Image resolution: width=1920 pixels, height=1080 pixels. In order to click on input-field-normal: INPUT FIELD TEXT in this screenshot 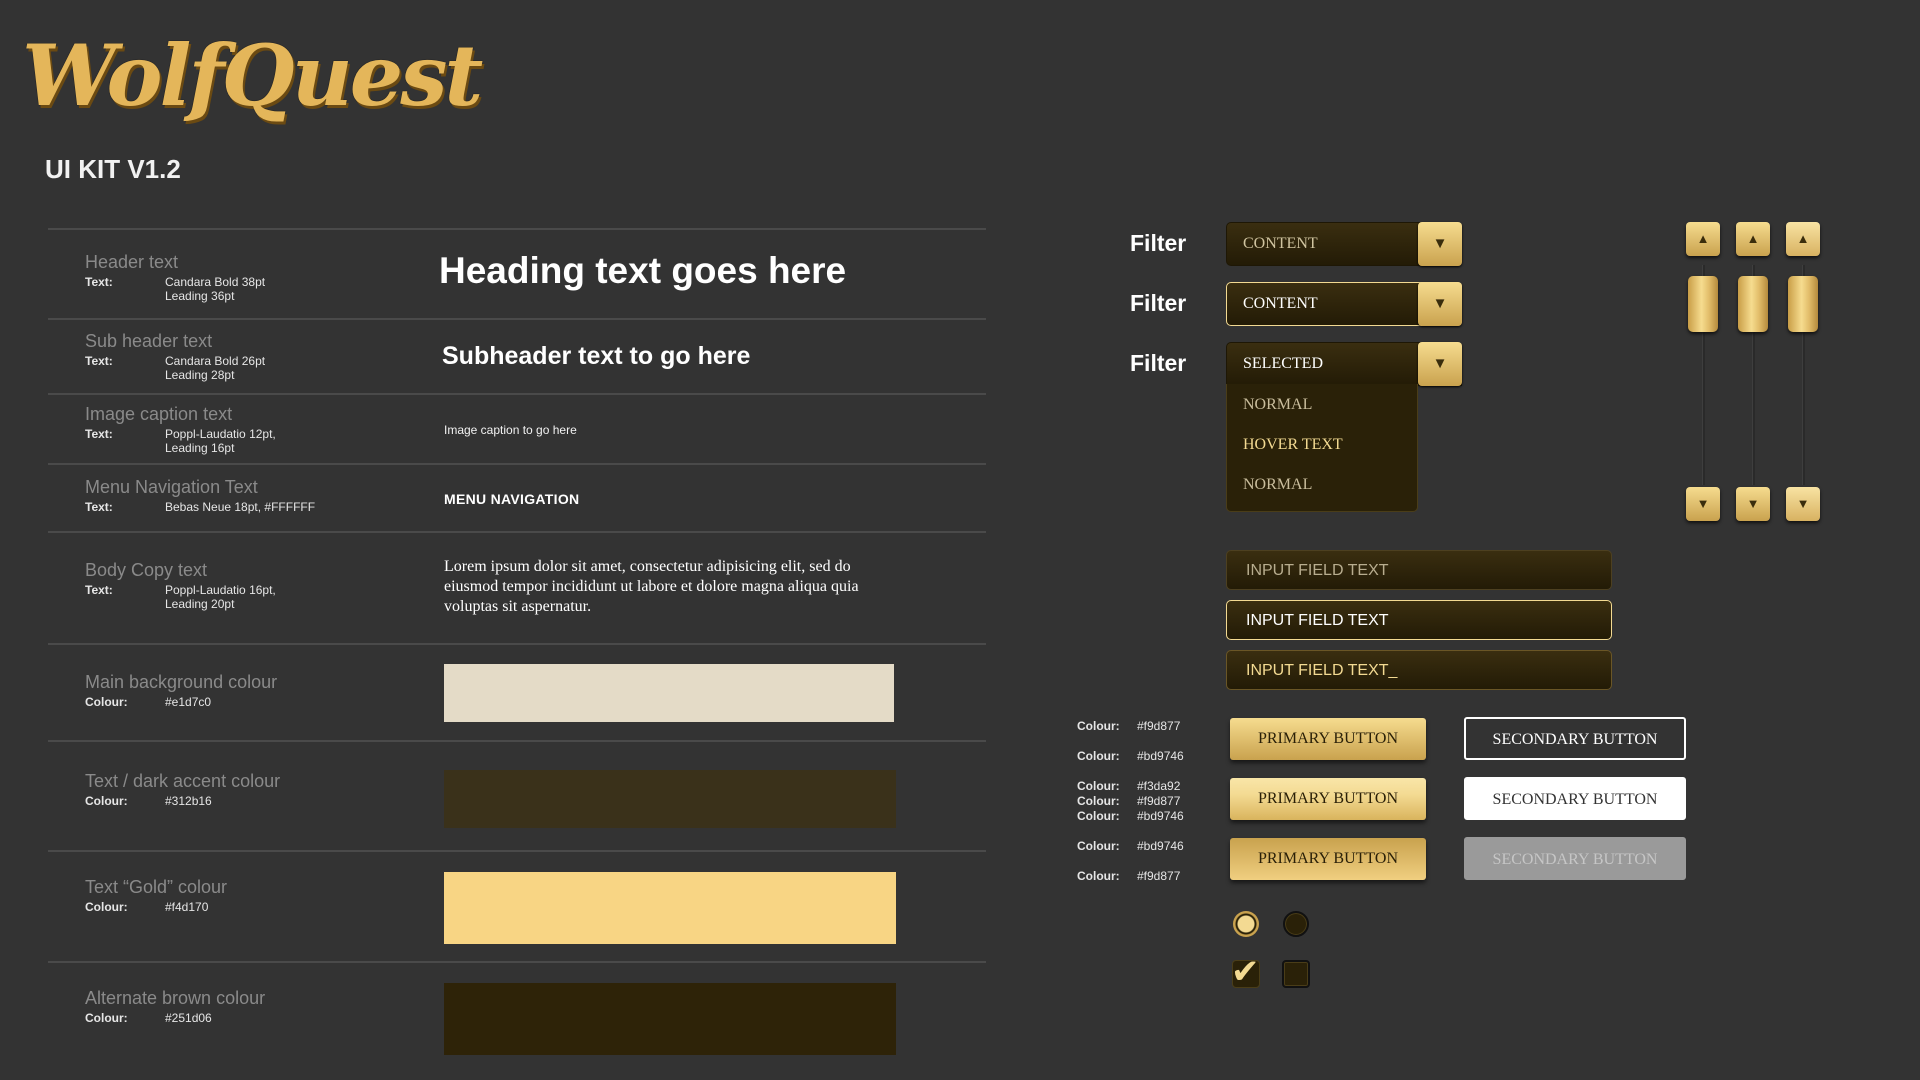, I will do `click(1419, 570)`.